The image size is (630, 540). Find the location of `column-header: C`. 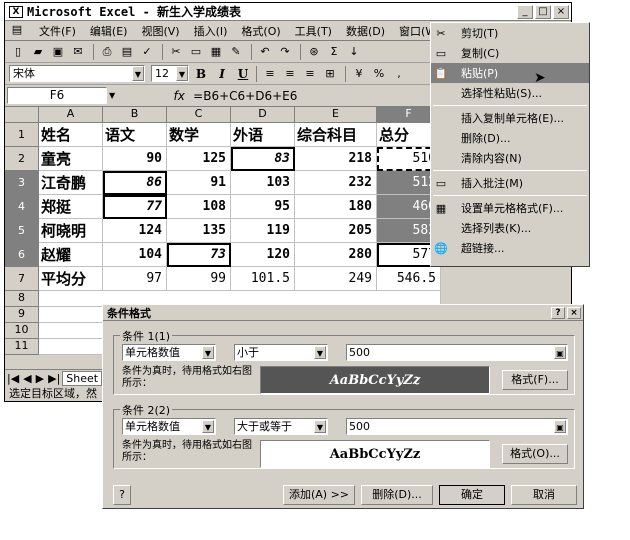

column-header: C is located at coordinates (199, 115).